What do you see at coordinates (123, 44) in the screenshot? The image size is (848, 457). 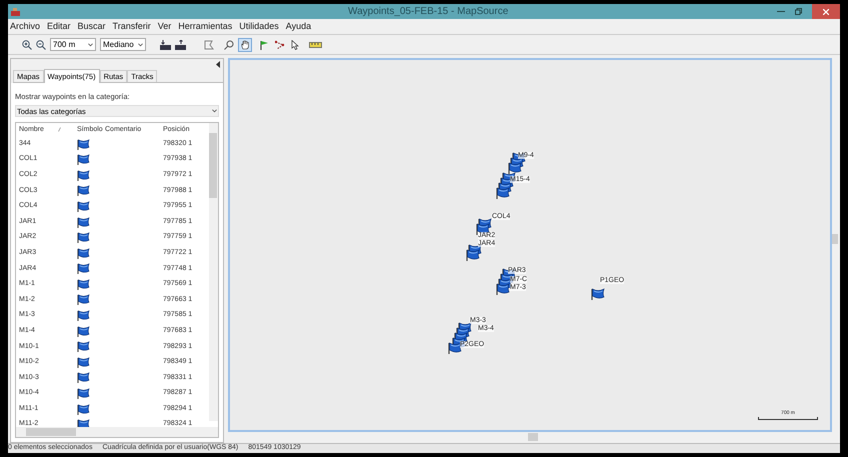 I see `detail-dropdown: Mediano` at bounding box center [123, 44].